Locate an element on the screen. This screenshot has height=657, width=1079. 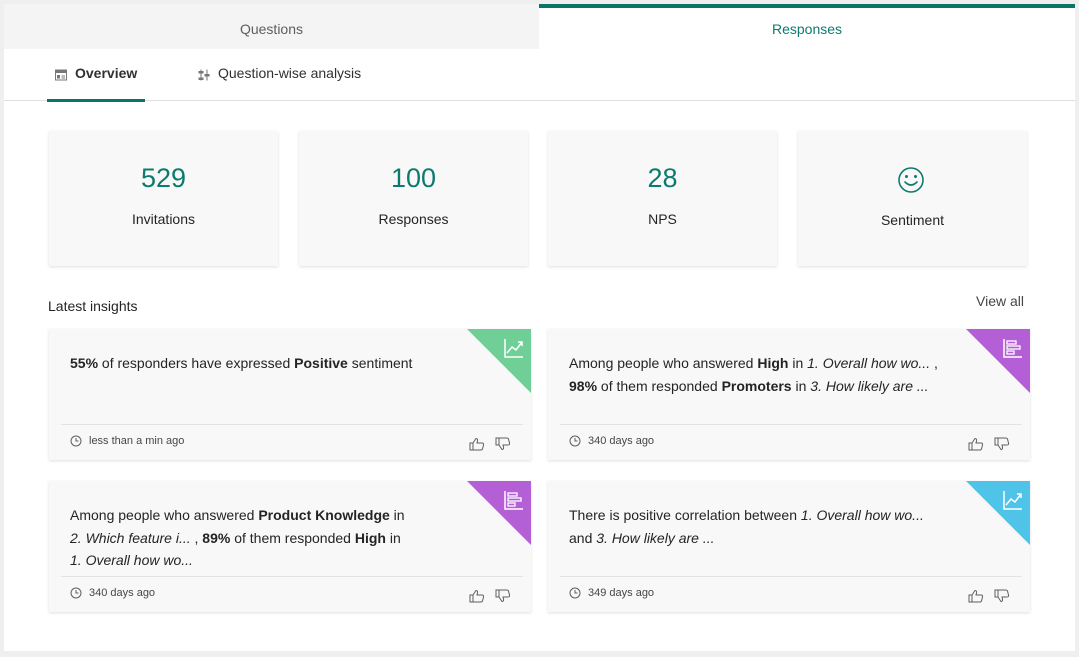
insight-text-segment: 55% is located at coordinates (84, 363).